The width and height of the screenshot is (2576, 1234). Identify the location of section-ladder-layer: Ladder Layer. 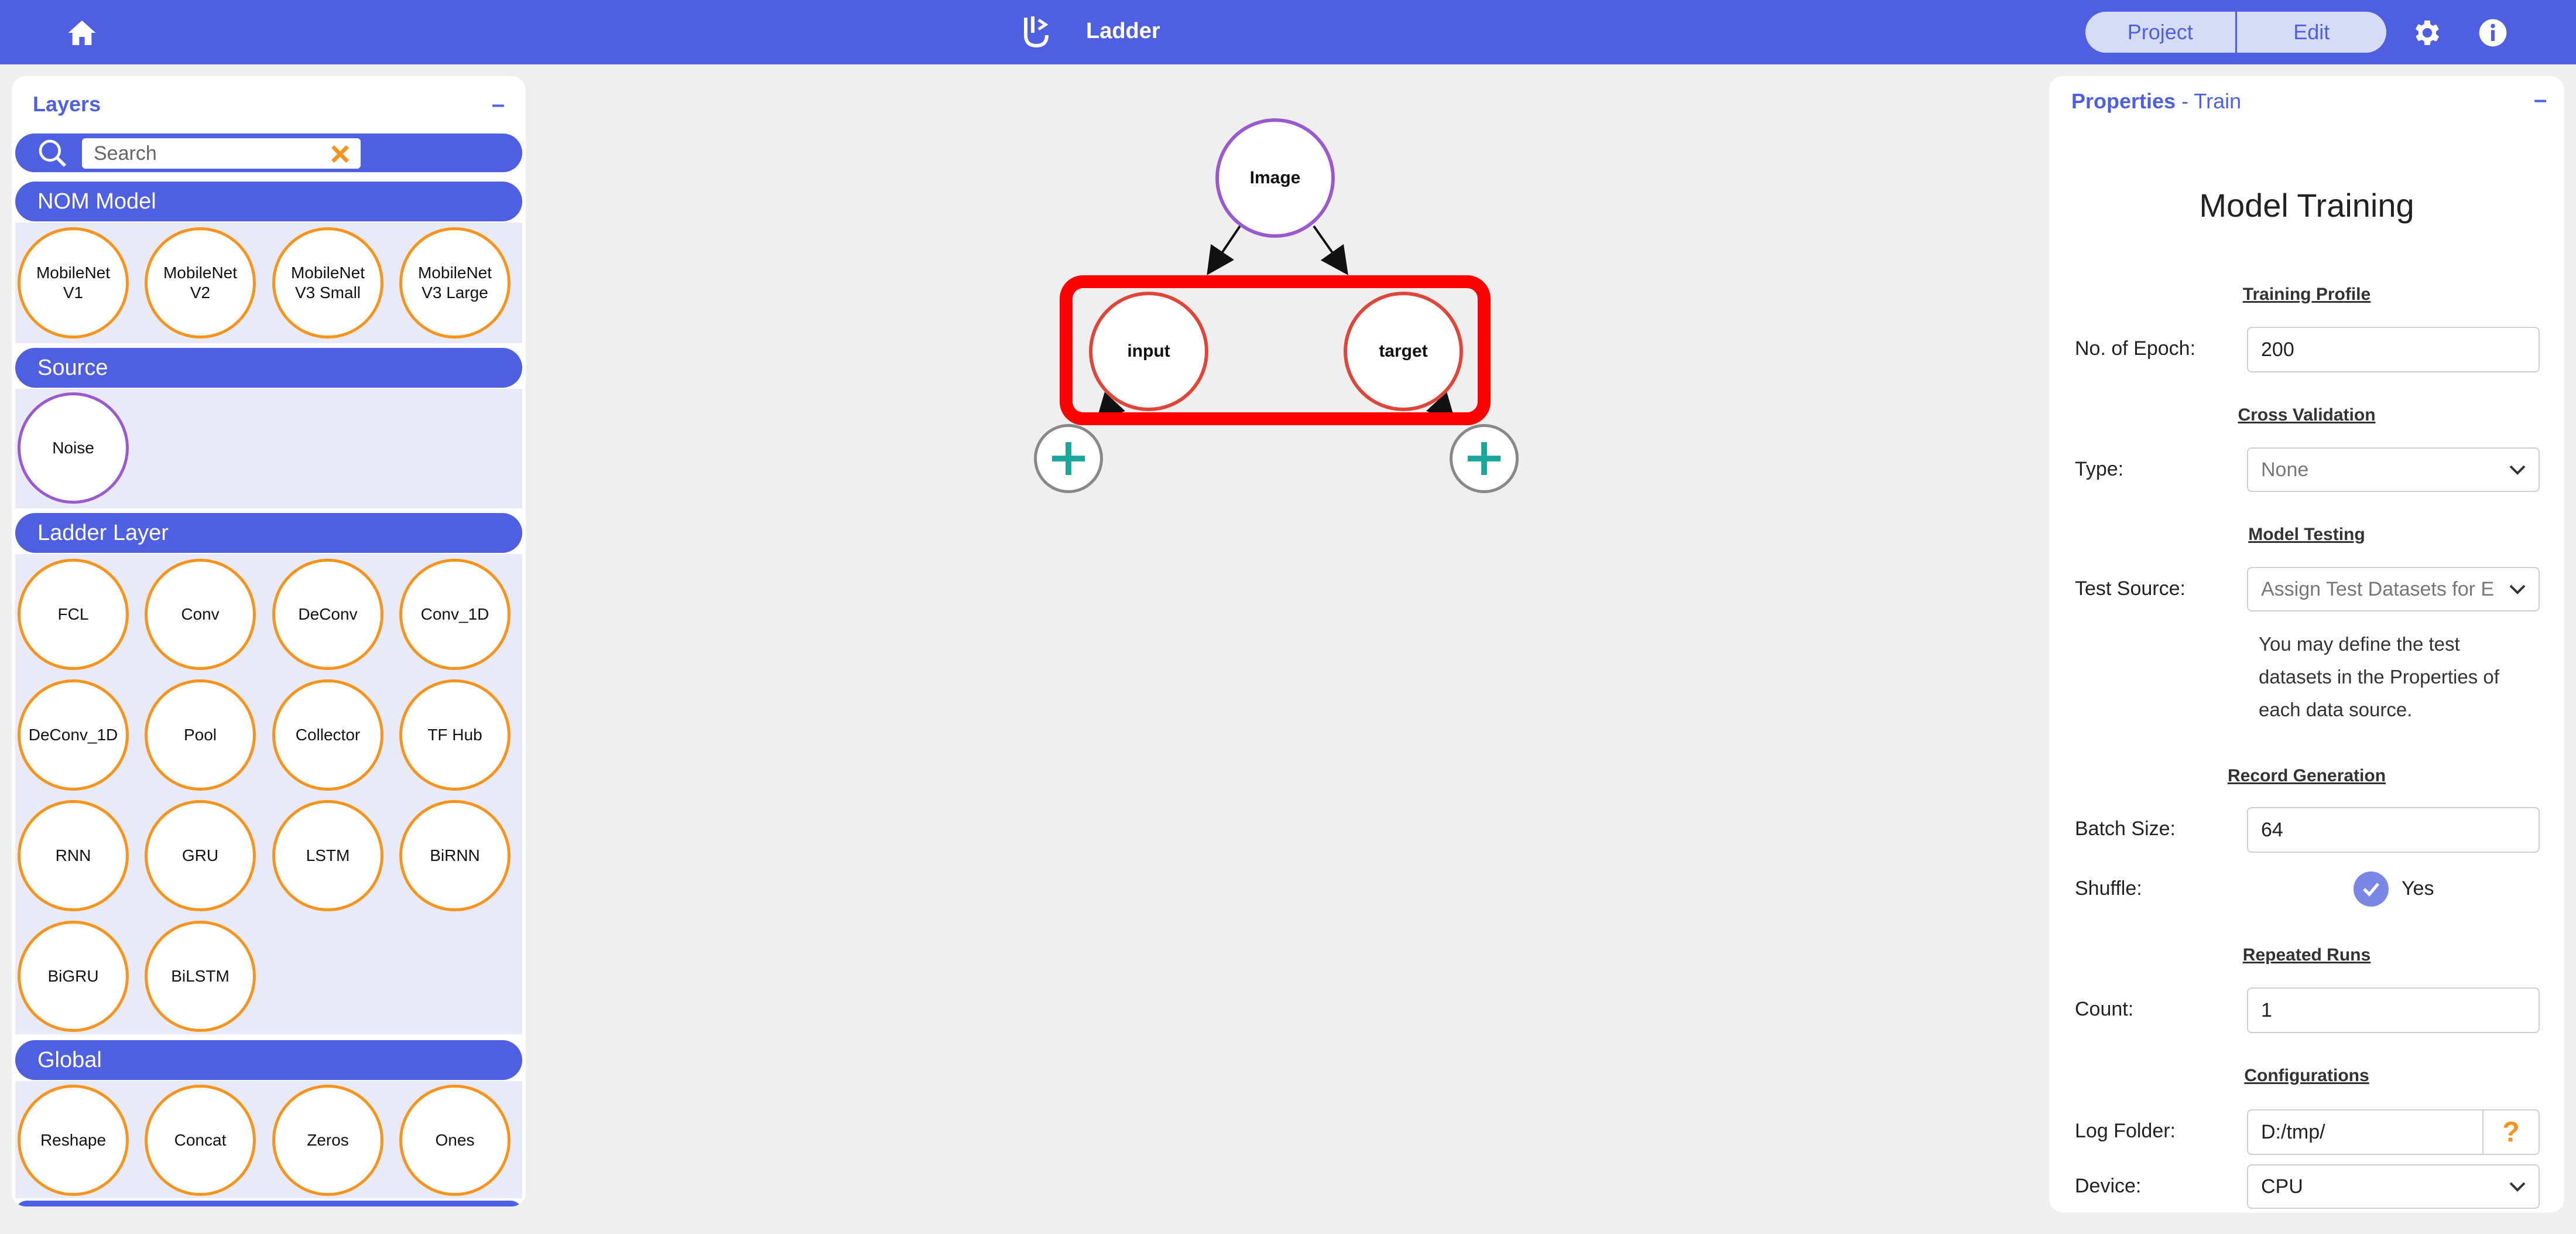
(268, 533).